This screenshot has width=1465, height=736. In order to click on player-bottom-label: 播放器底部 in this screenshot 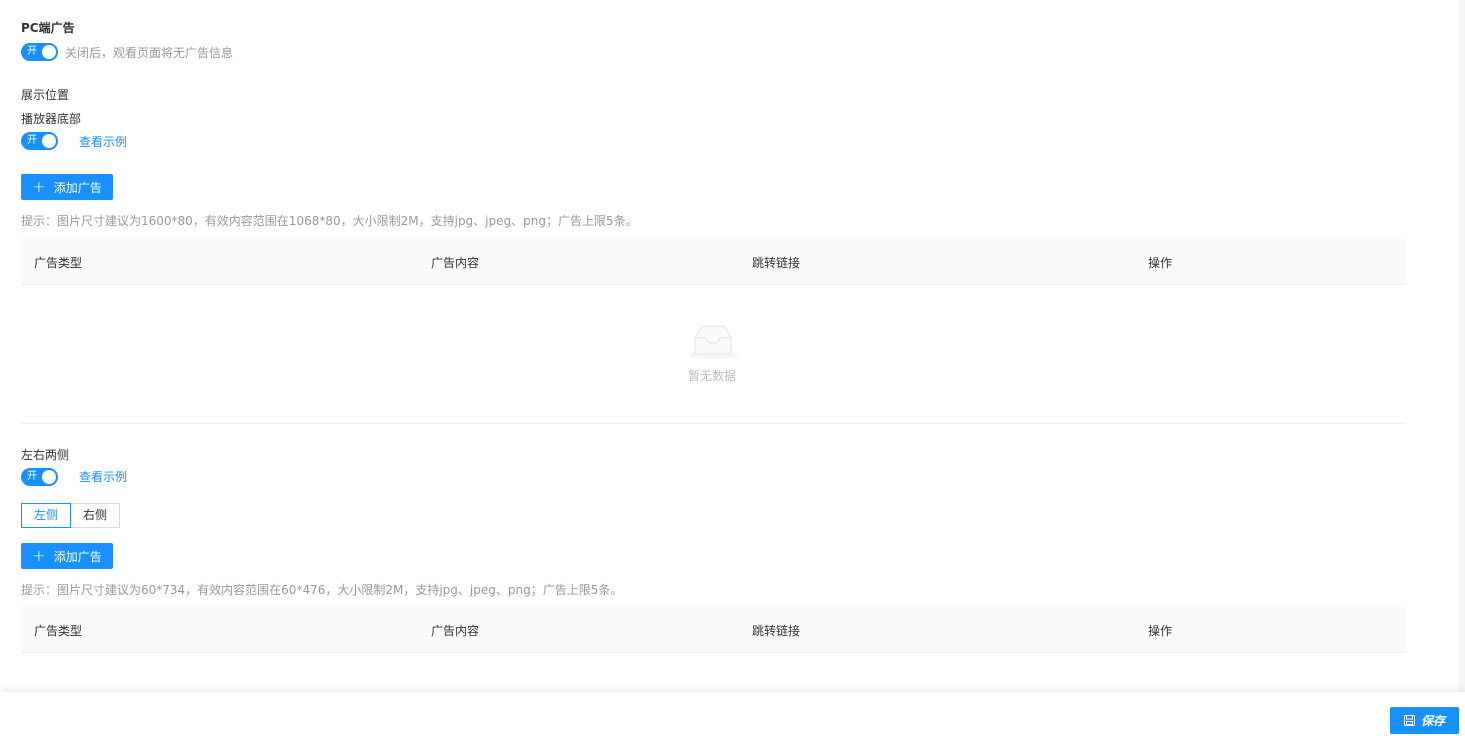, I will do `click(51, 119)`.